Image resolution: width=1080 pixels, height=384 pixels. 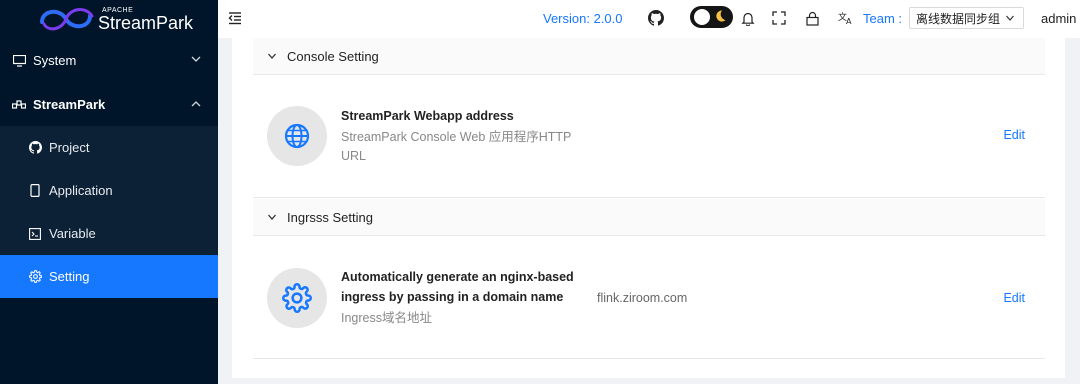 I want to click on sidebar-item-application: Application, so click(x=109, y=190).